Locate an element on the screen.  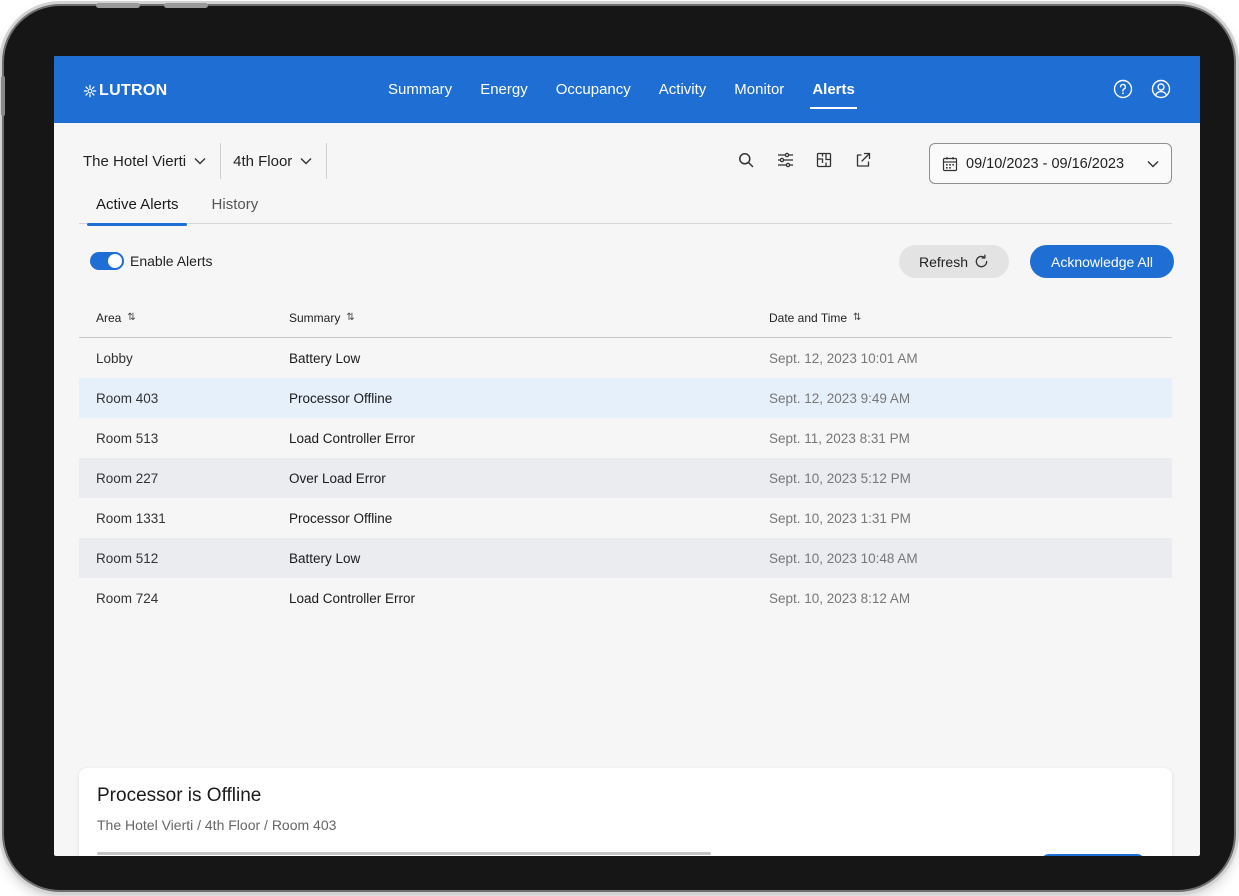
alert-detail-description-clipped is located at coordinates (417, 853).